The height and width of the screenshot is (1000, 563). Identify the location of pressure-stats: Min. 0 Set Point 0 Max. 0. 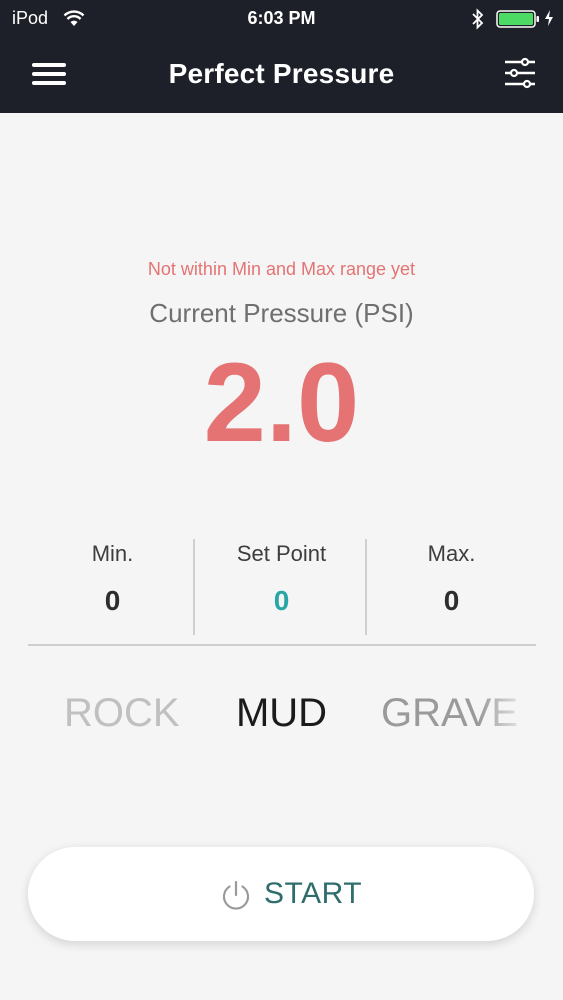
(282, 590).